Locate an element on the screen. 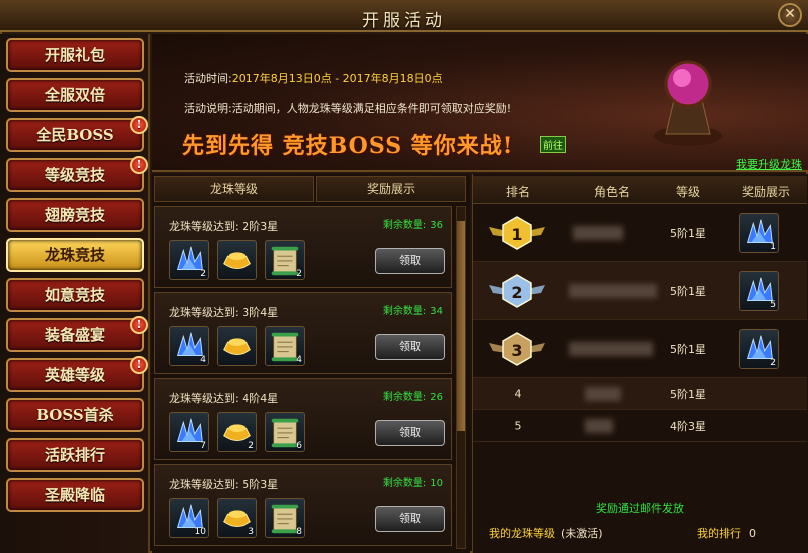  sidebar-item-label: 翅膀竞技 is located at coordinates (74, 215).